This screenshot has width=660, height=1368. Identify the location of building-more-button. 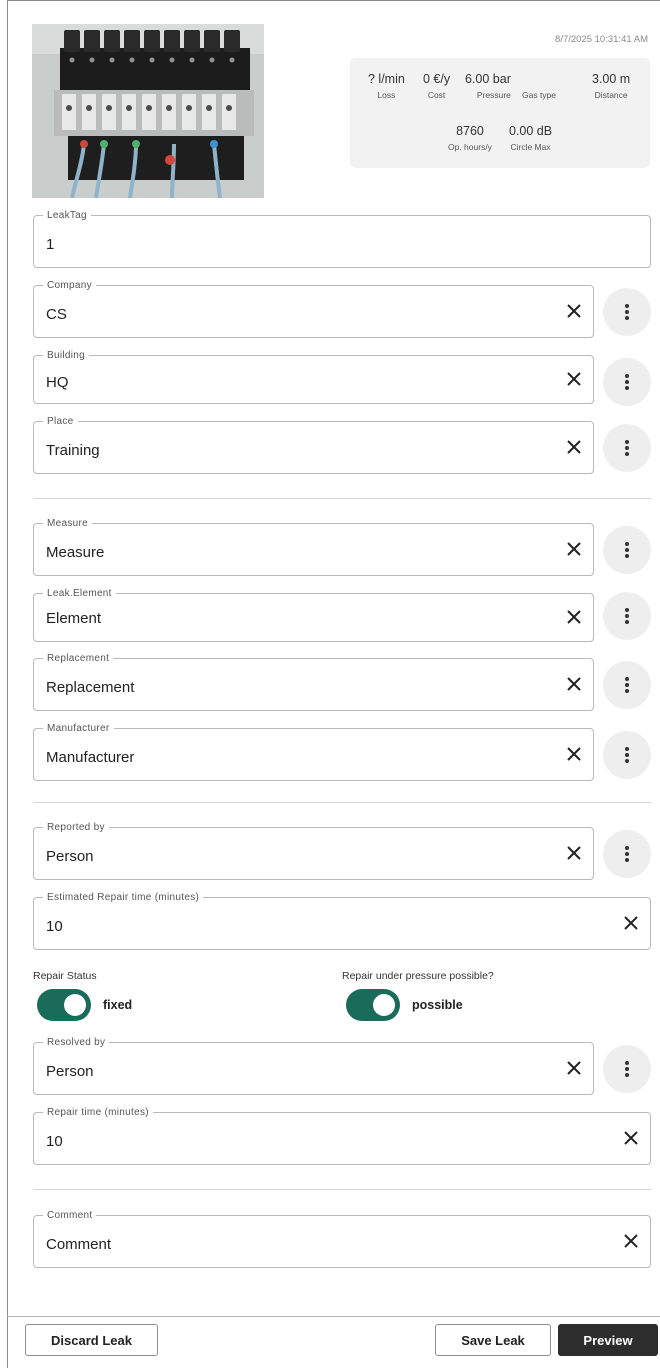
(627, 382).